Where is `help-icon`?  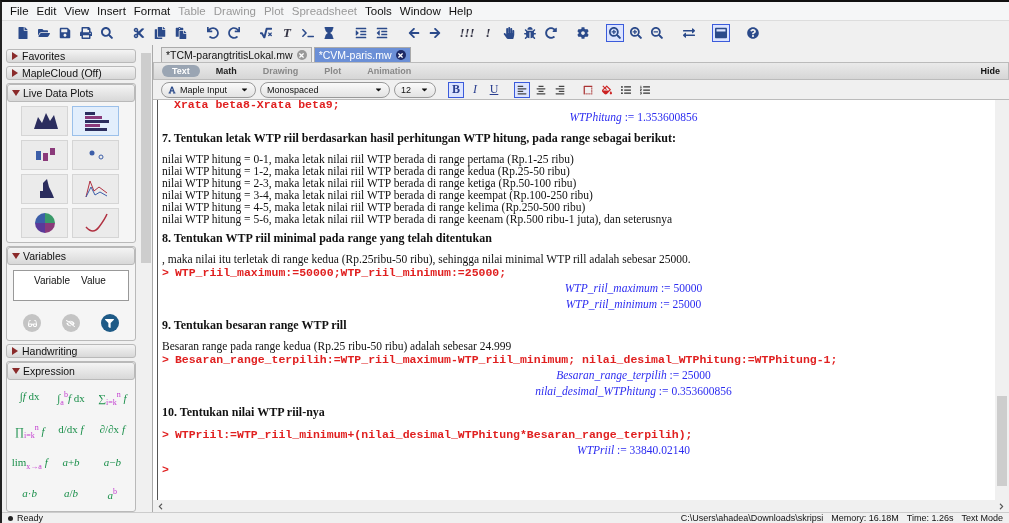 help-icon is located at coordinates (753, 33).